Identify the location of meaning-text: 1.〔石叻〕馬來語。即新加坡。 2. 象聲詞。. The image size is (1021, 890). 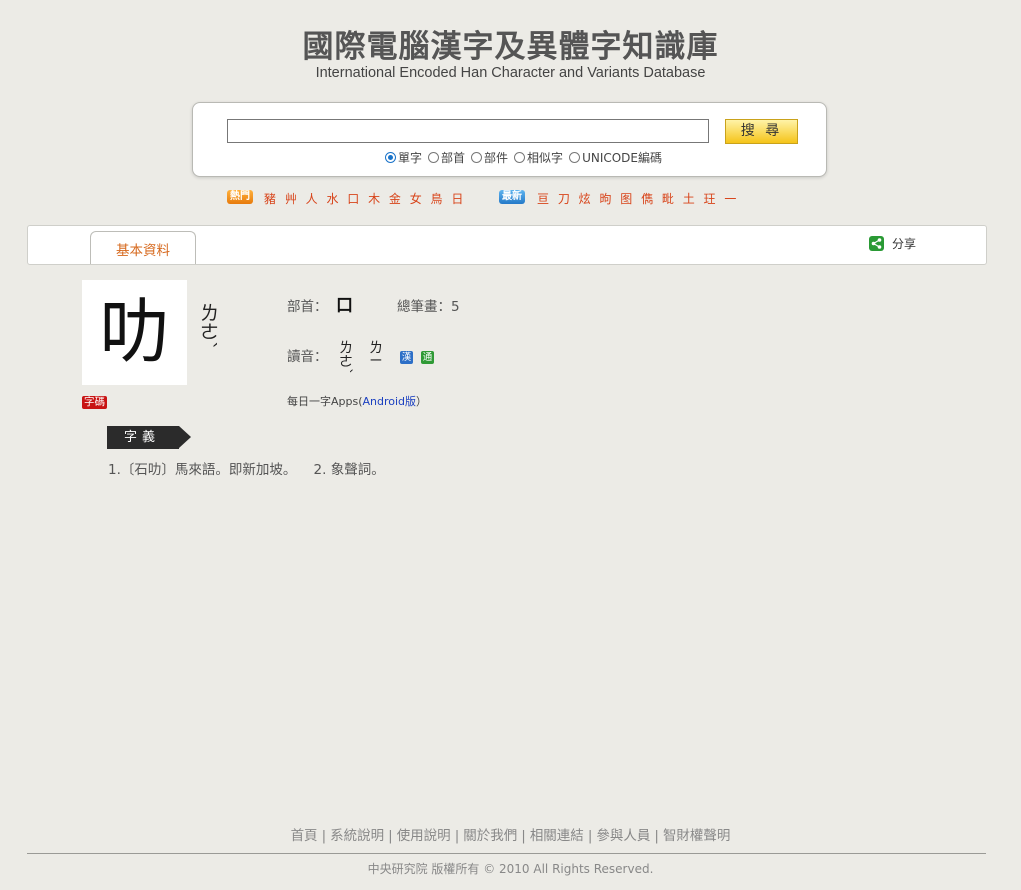
(246, 470).